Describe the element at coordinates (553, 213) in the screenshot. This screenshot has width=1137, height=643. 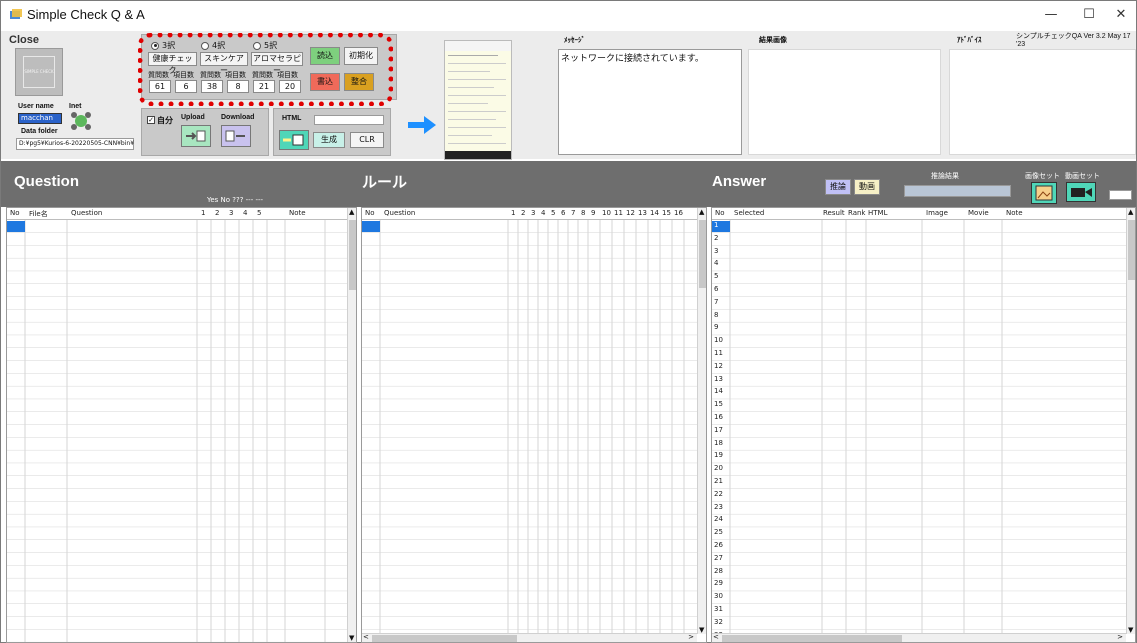
I see `col-5: 5` at that location.